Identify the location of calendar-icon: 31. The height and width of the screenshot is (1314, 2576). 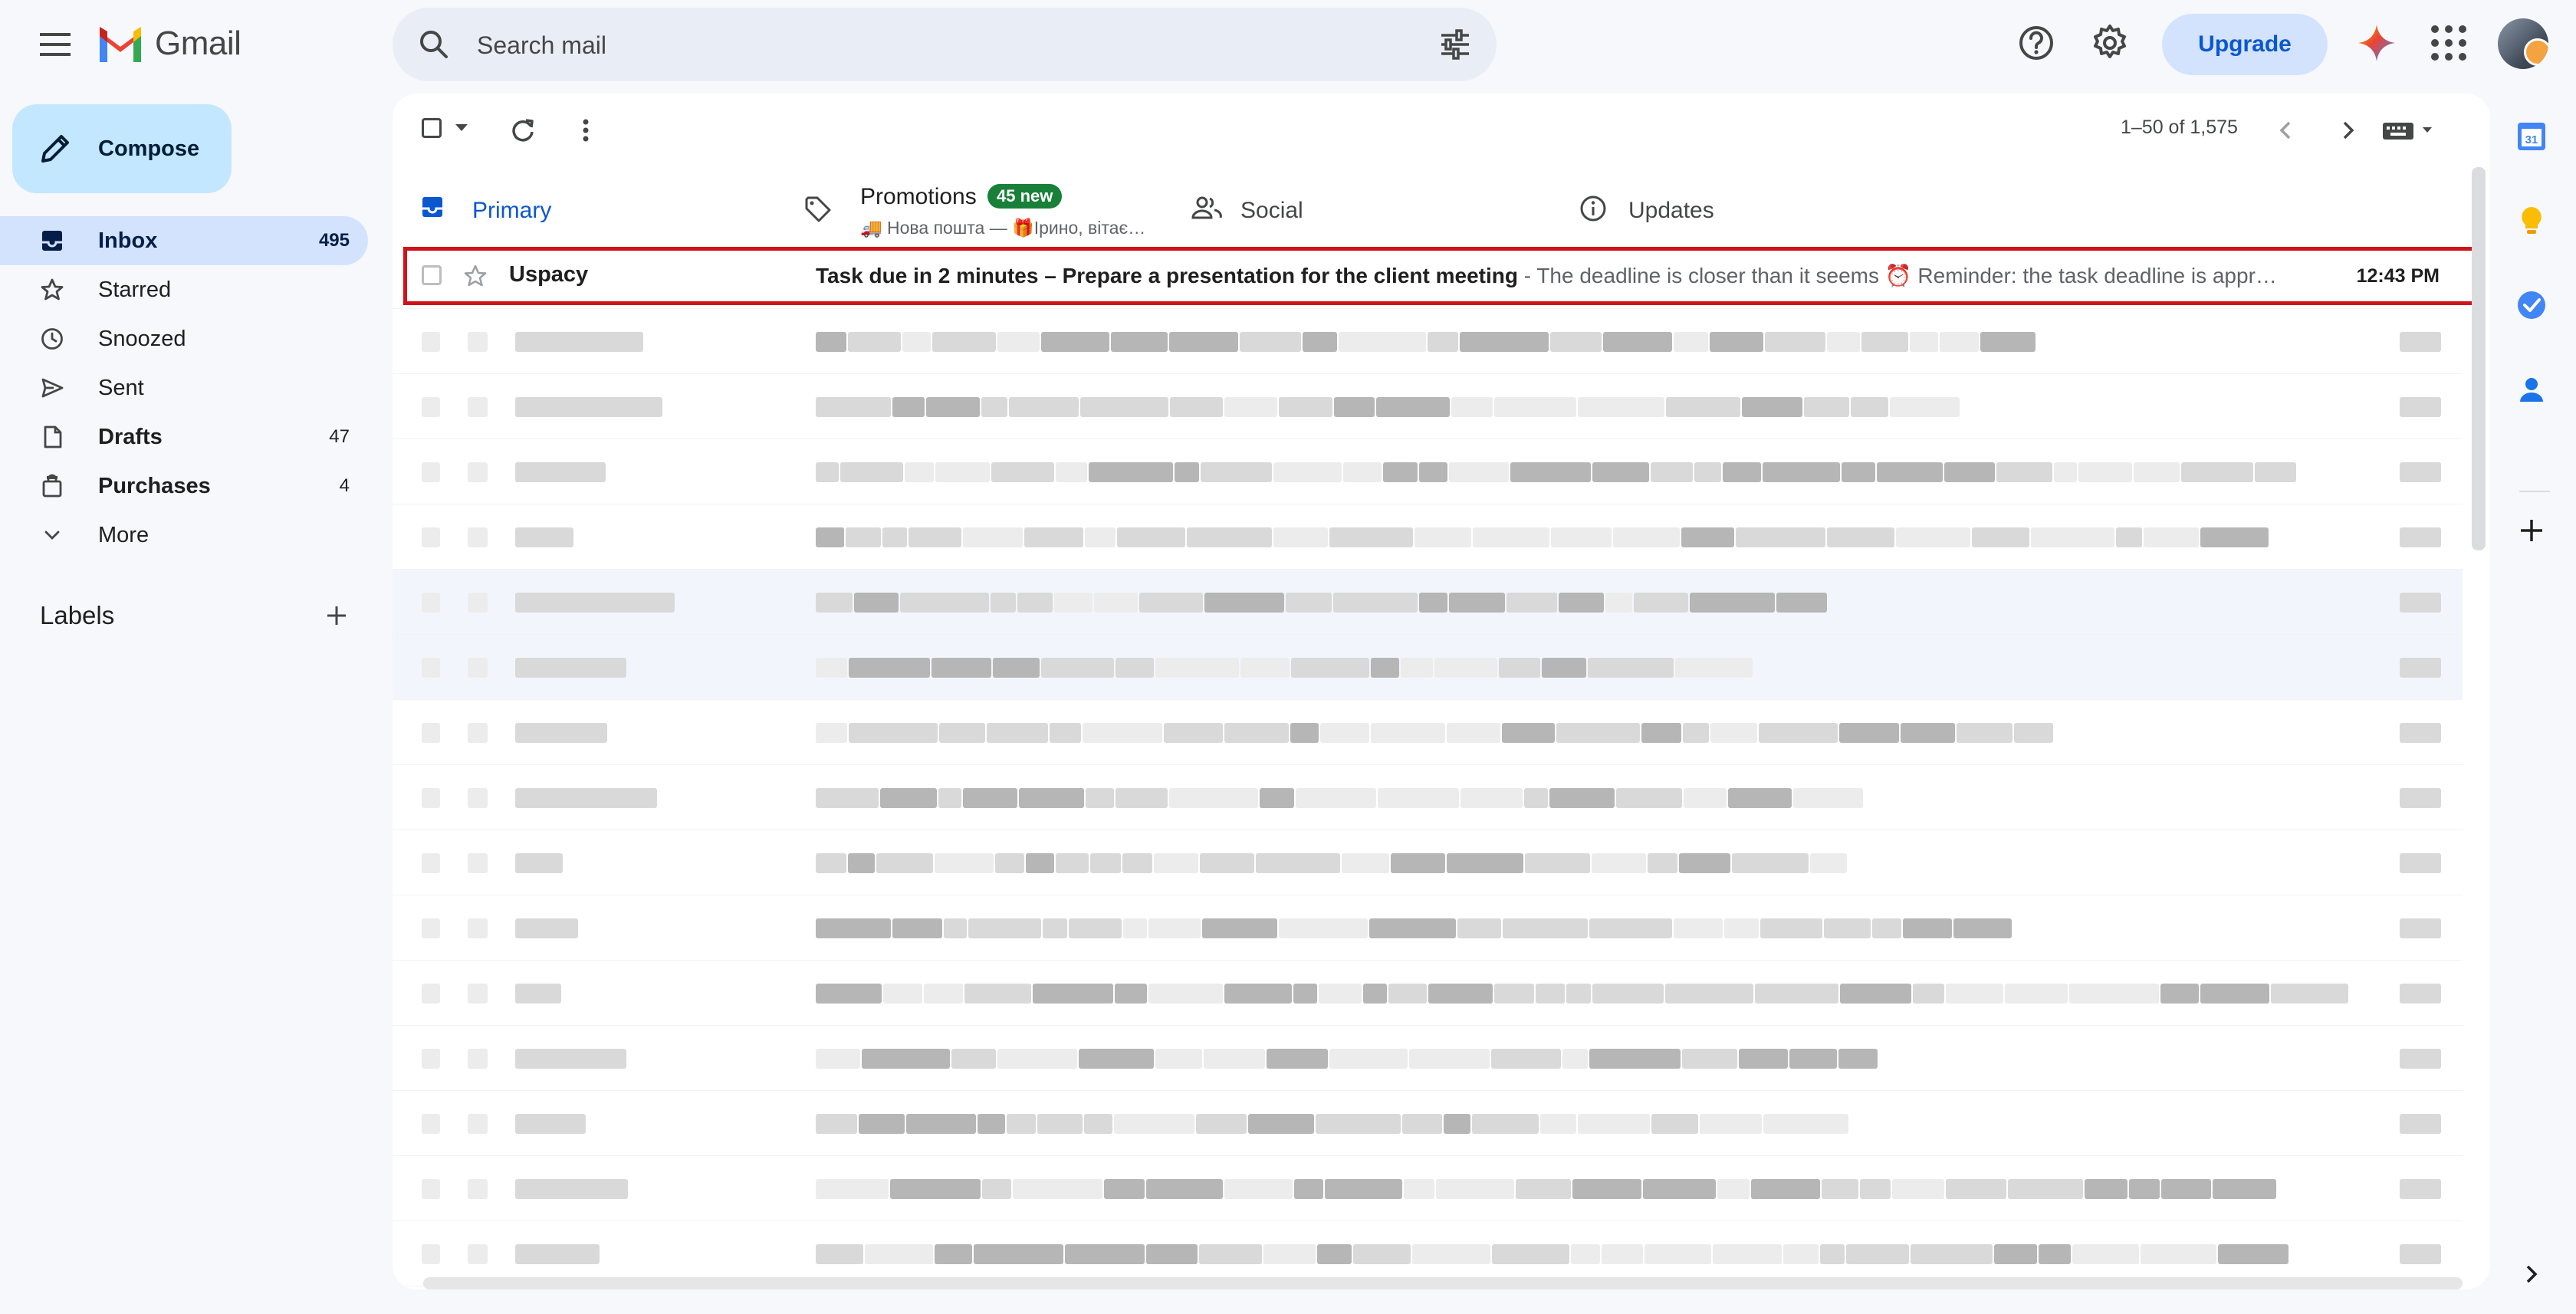
(2531, 136).